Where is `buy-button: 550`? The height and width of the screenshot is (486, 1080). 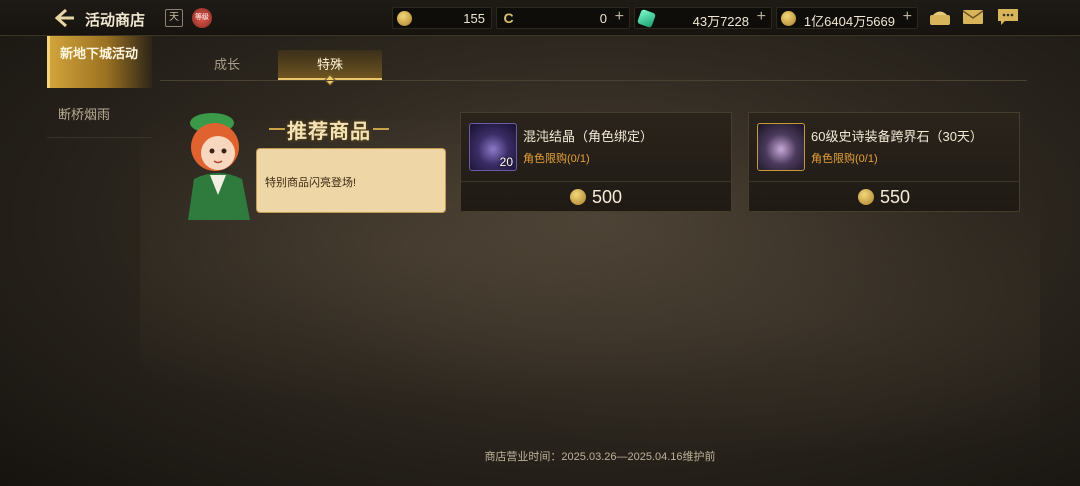 buy-button: 550 is located at coordinates (884, 197).